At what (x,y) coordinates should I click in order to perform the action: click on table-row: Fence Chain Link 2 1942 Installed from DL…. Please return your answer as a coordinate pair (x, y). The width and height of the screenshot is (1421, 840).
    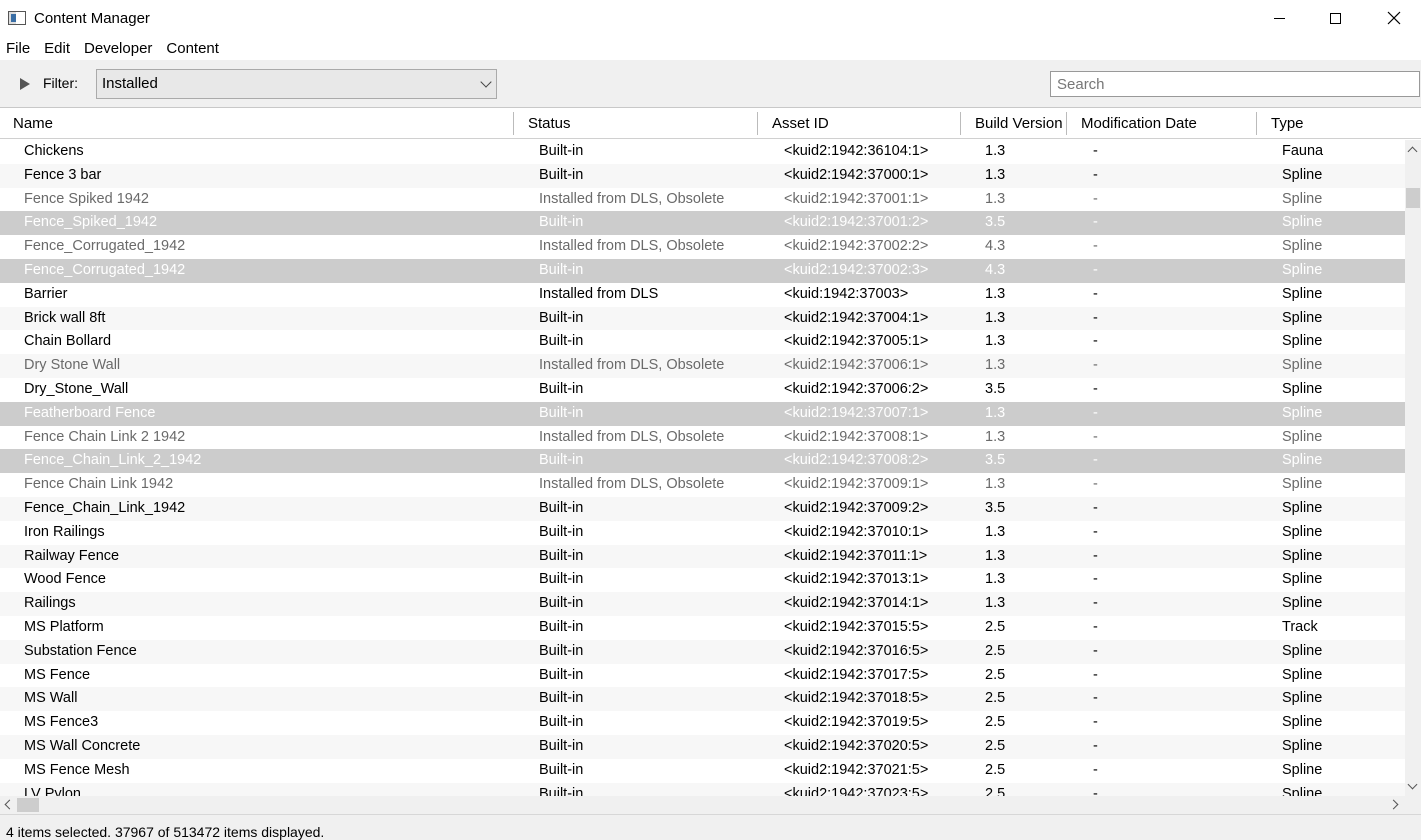
    Looking at the image, I should click on (702, 438).